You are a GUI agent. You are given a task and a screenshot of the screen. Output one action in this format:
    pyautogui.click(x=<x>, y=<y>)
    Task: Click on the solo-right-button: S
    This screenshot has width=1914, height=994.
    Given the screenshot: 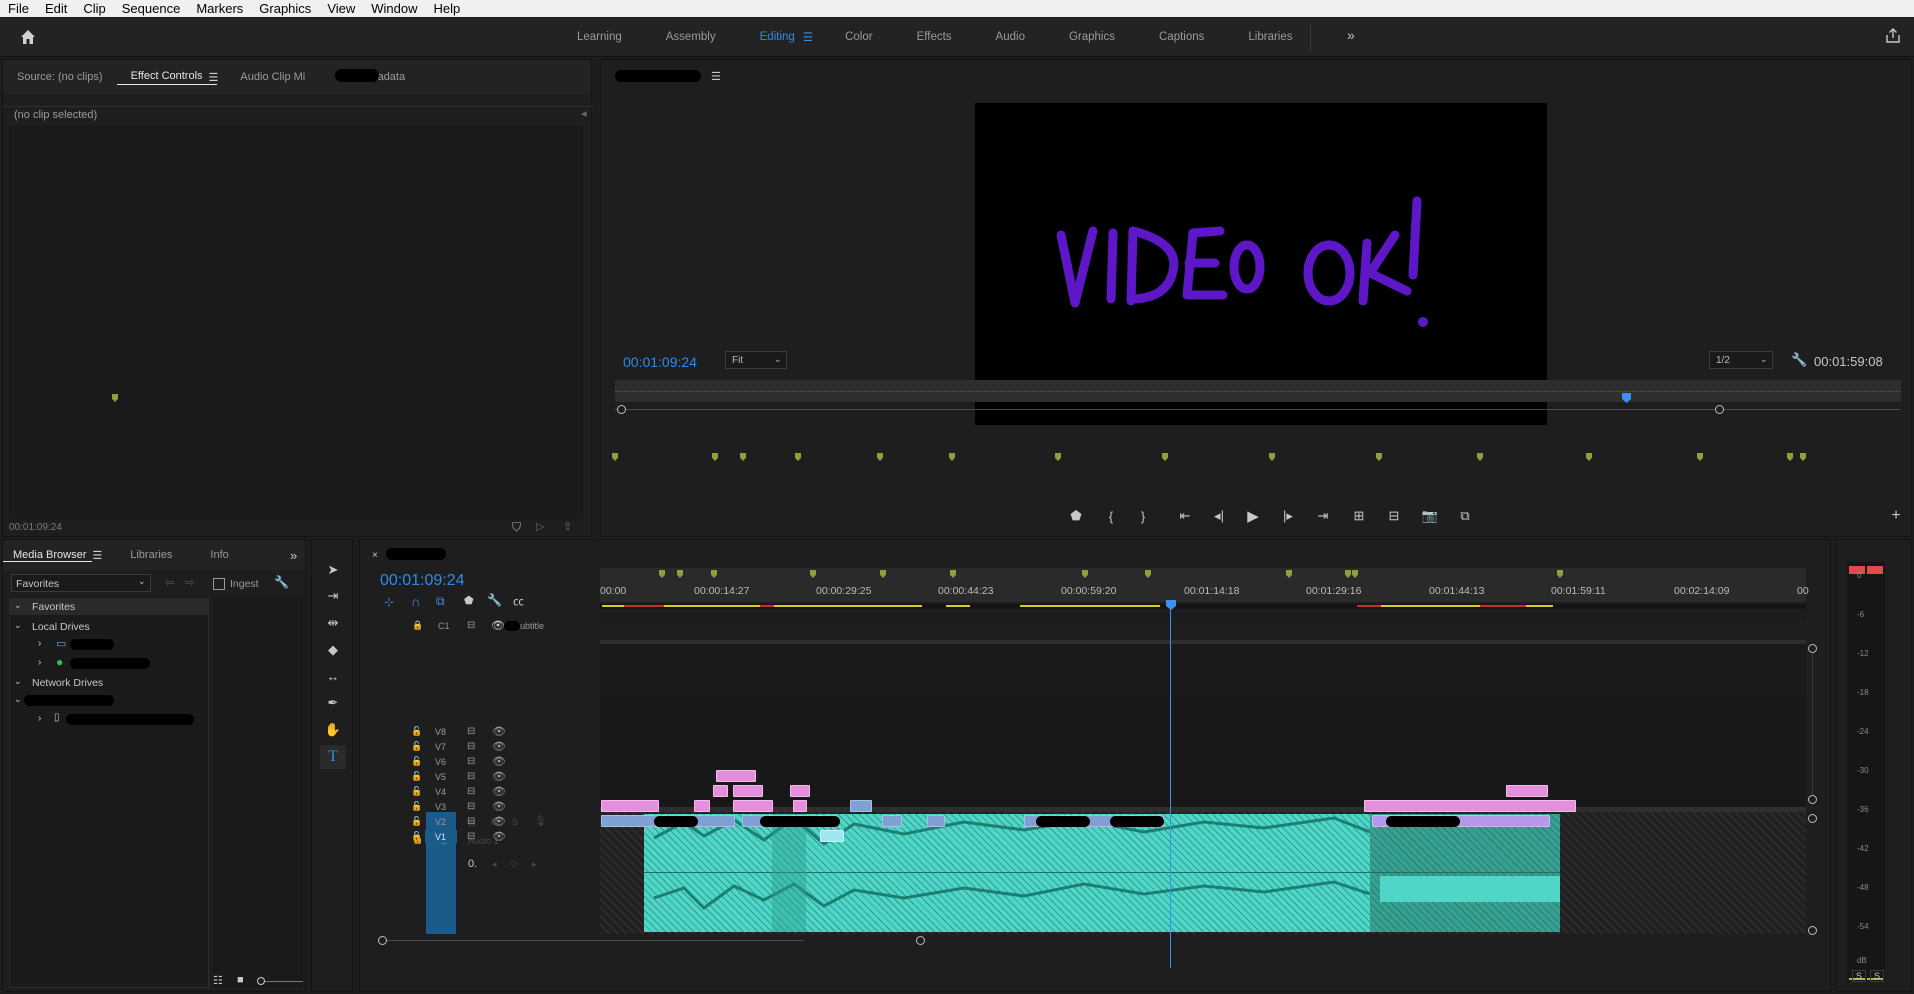 What is the action you would take?
    pyautogui.click(x=1877, y=976)
    